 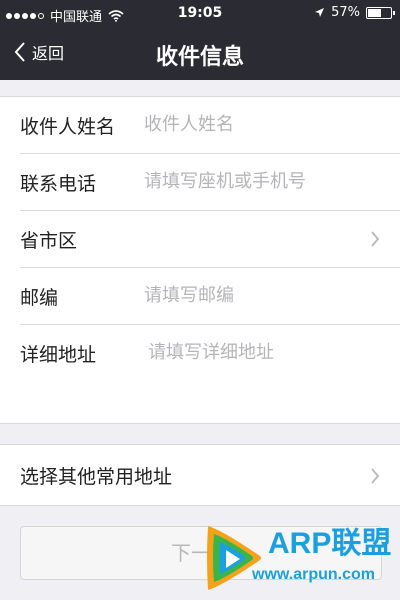 I want to click on address-input, so click(x=266, y=352).